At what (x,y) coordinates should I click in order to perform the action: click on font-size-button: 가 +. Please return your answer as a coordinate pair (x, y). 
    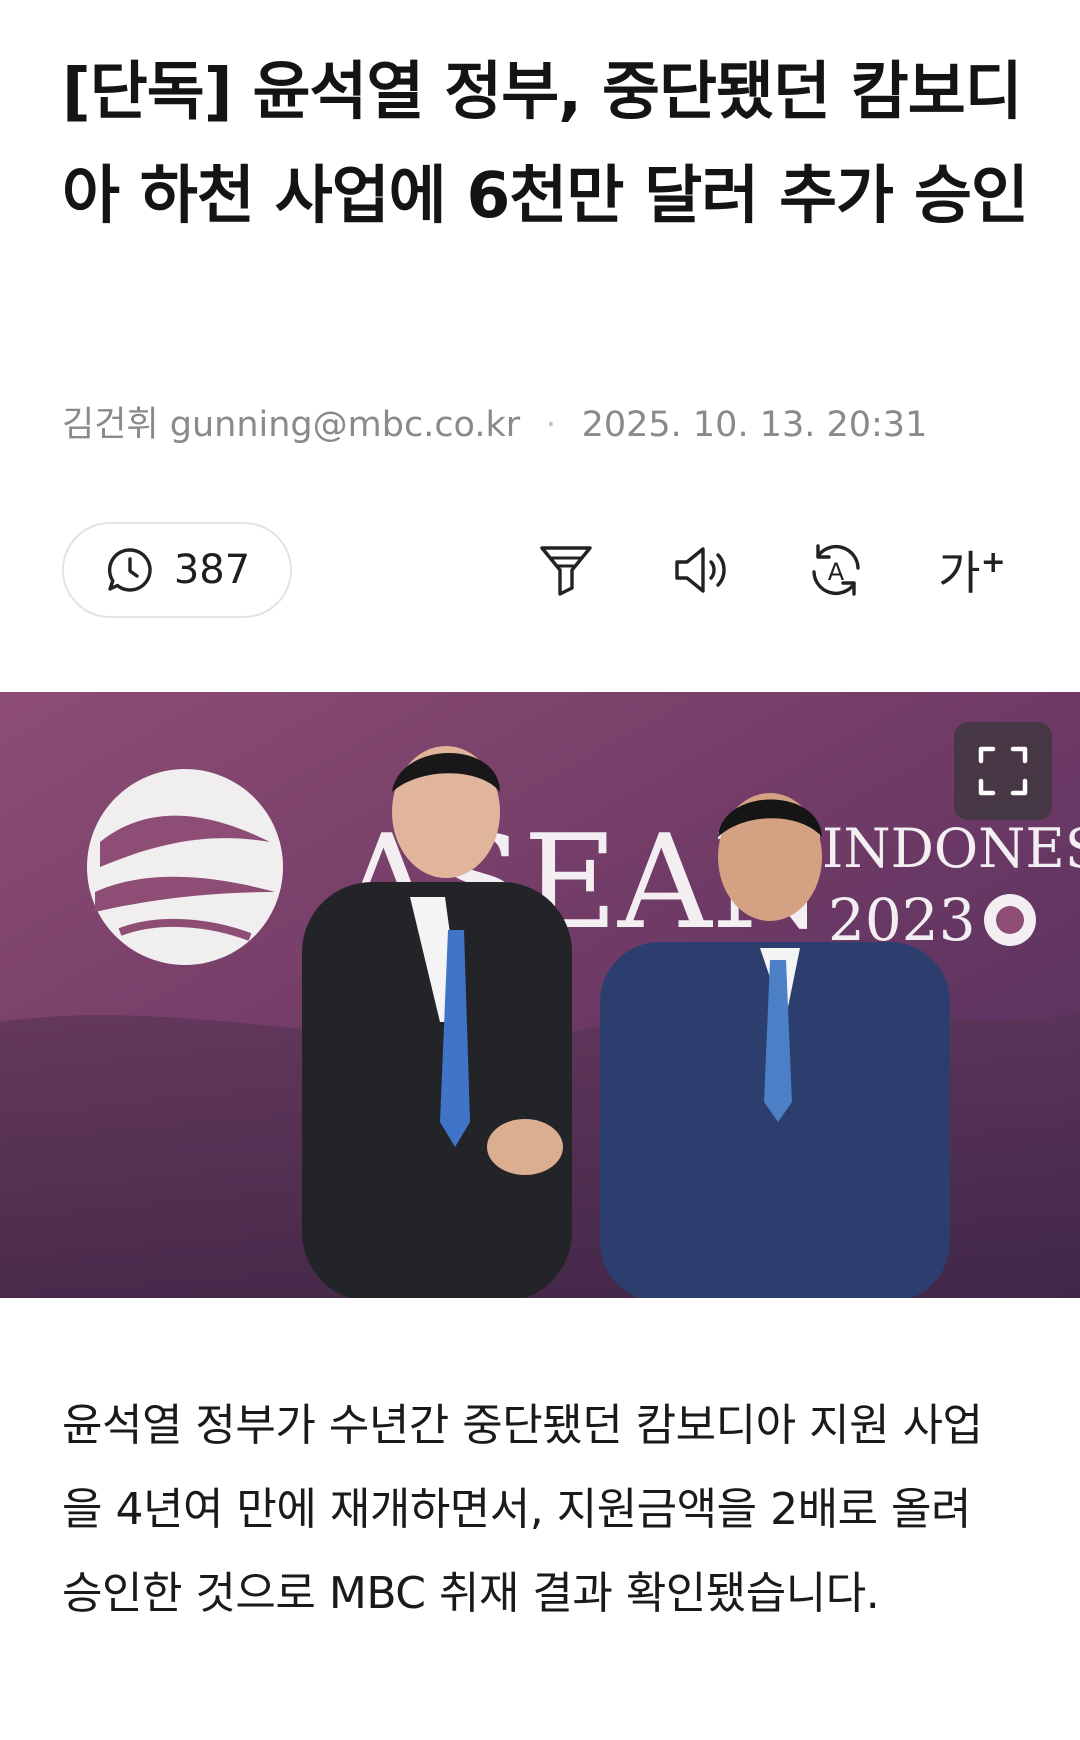
    Looking at the image, I should click on (972, 570).